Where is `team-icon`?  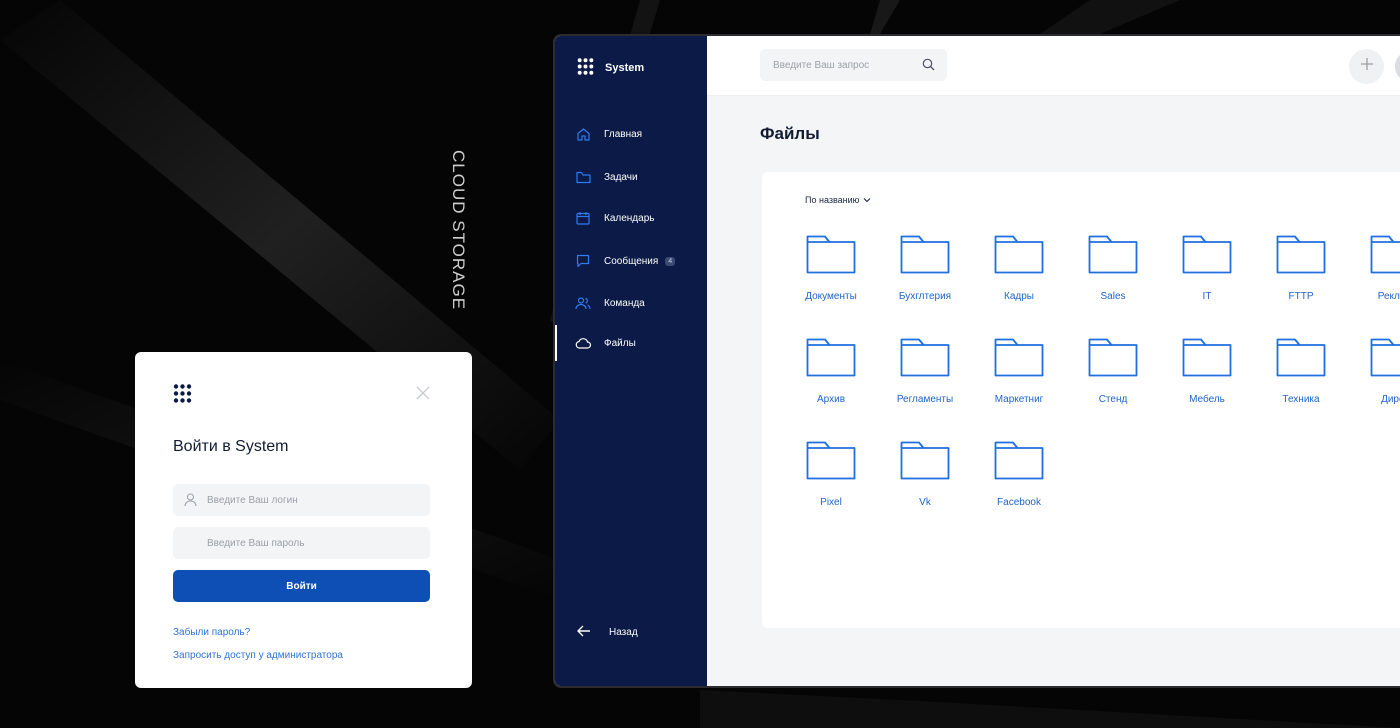
team-icon is located at coordinates (583, 303).